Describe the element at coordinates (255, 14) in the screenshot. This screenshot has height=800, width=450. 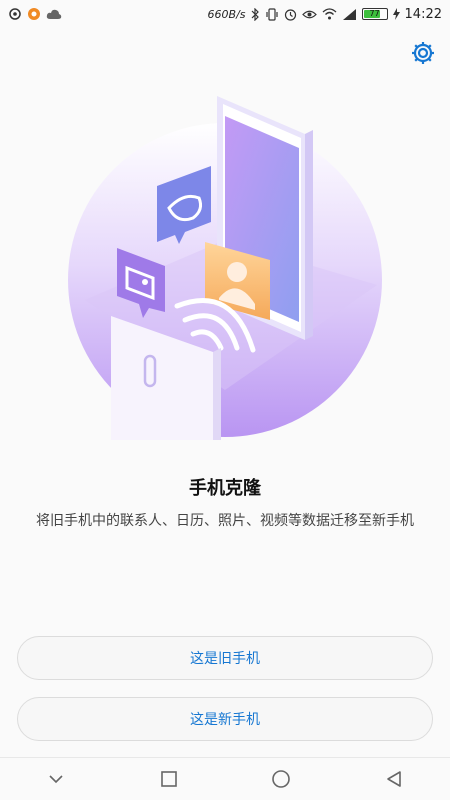
I see `bluetooth-icon` at that location.